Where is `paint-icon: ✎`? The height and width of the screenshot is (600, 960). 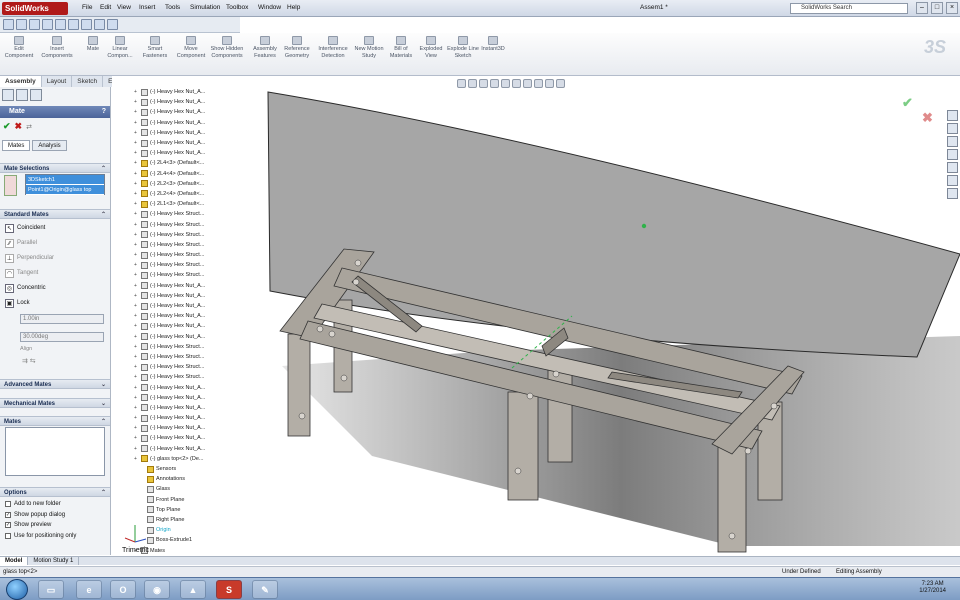 paint-icon: ✎ is located at coordinates (265, 589).